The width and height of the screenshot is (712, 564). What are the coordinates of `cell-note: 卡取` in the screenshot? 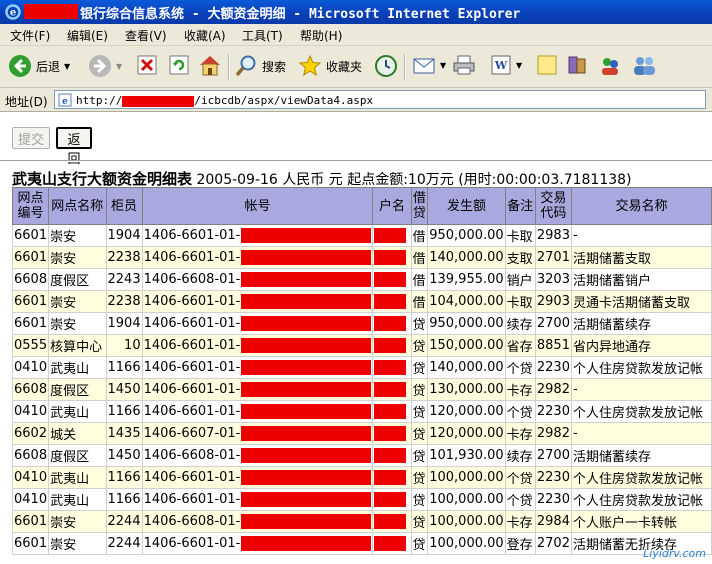 It's located at (520, 235).